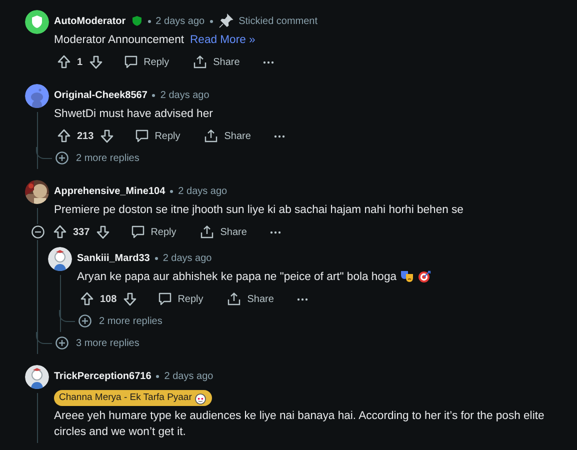 The image size is (577, 450). I want to click on more-replies-button: 3 more replies, so click(97, 343).